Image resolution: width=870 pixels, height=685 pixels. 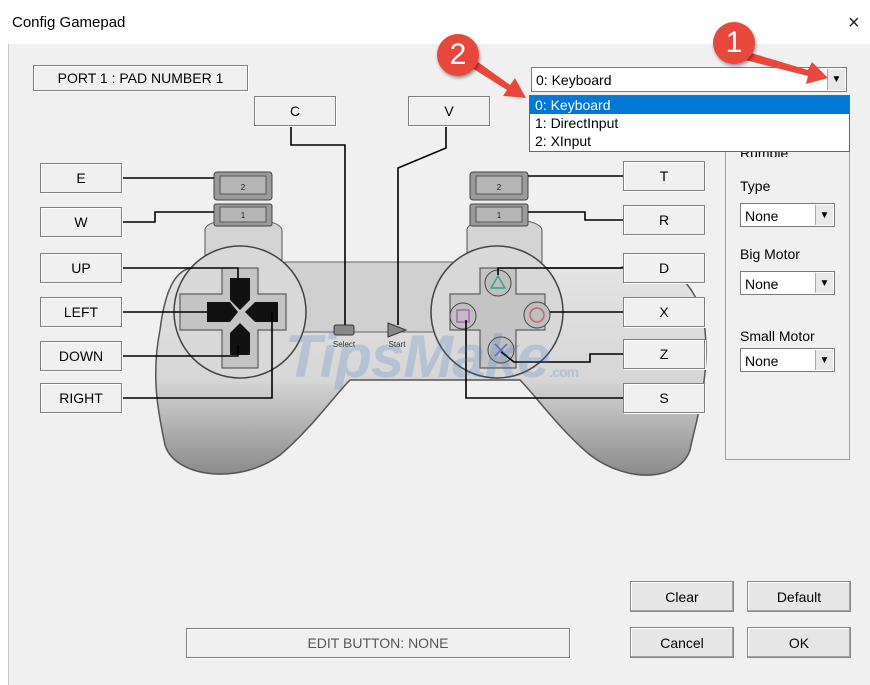 What do you see at coordinates (458, 55) in the screenshot?
I see `annotation-badge-2: 2` at bounding box center [458, 55].